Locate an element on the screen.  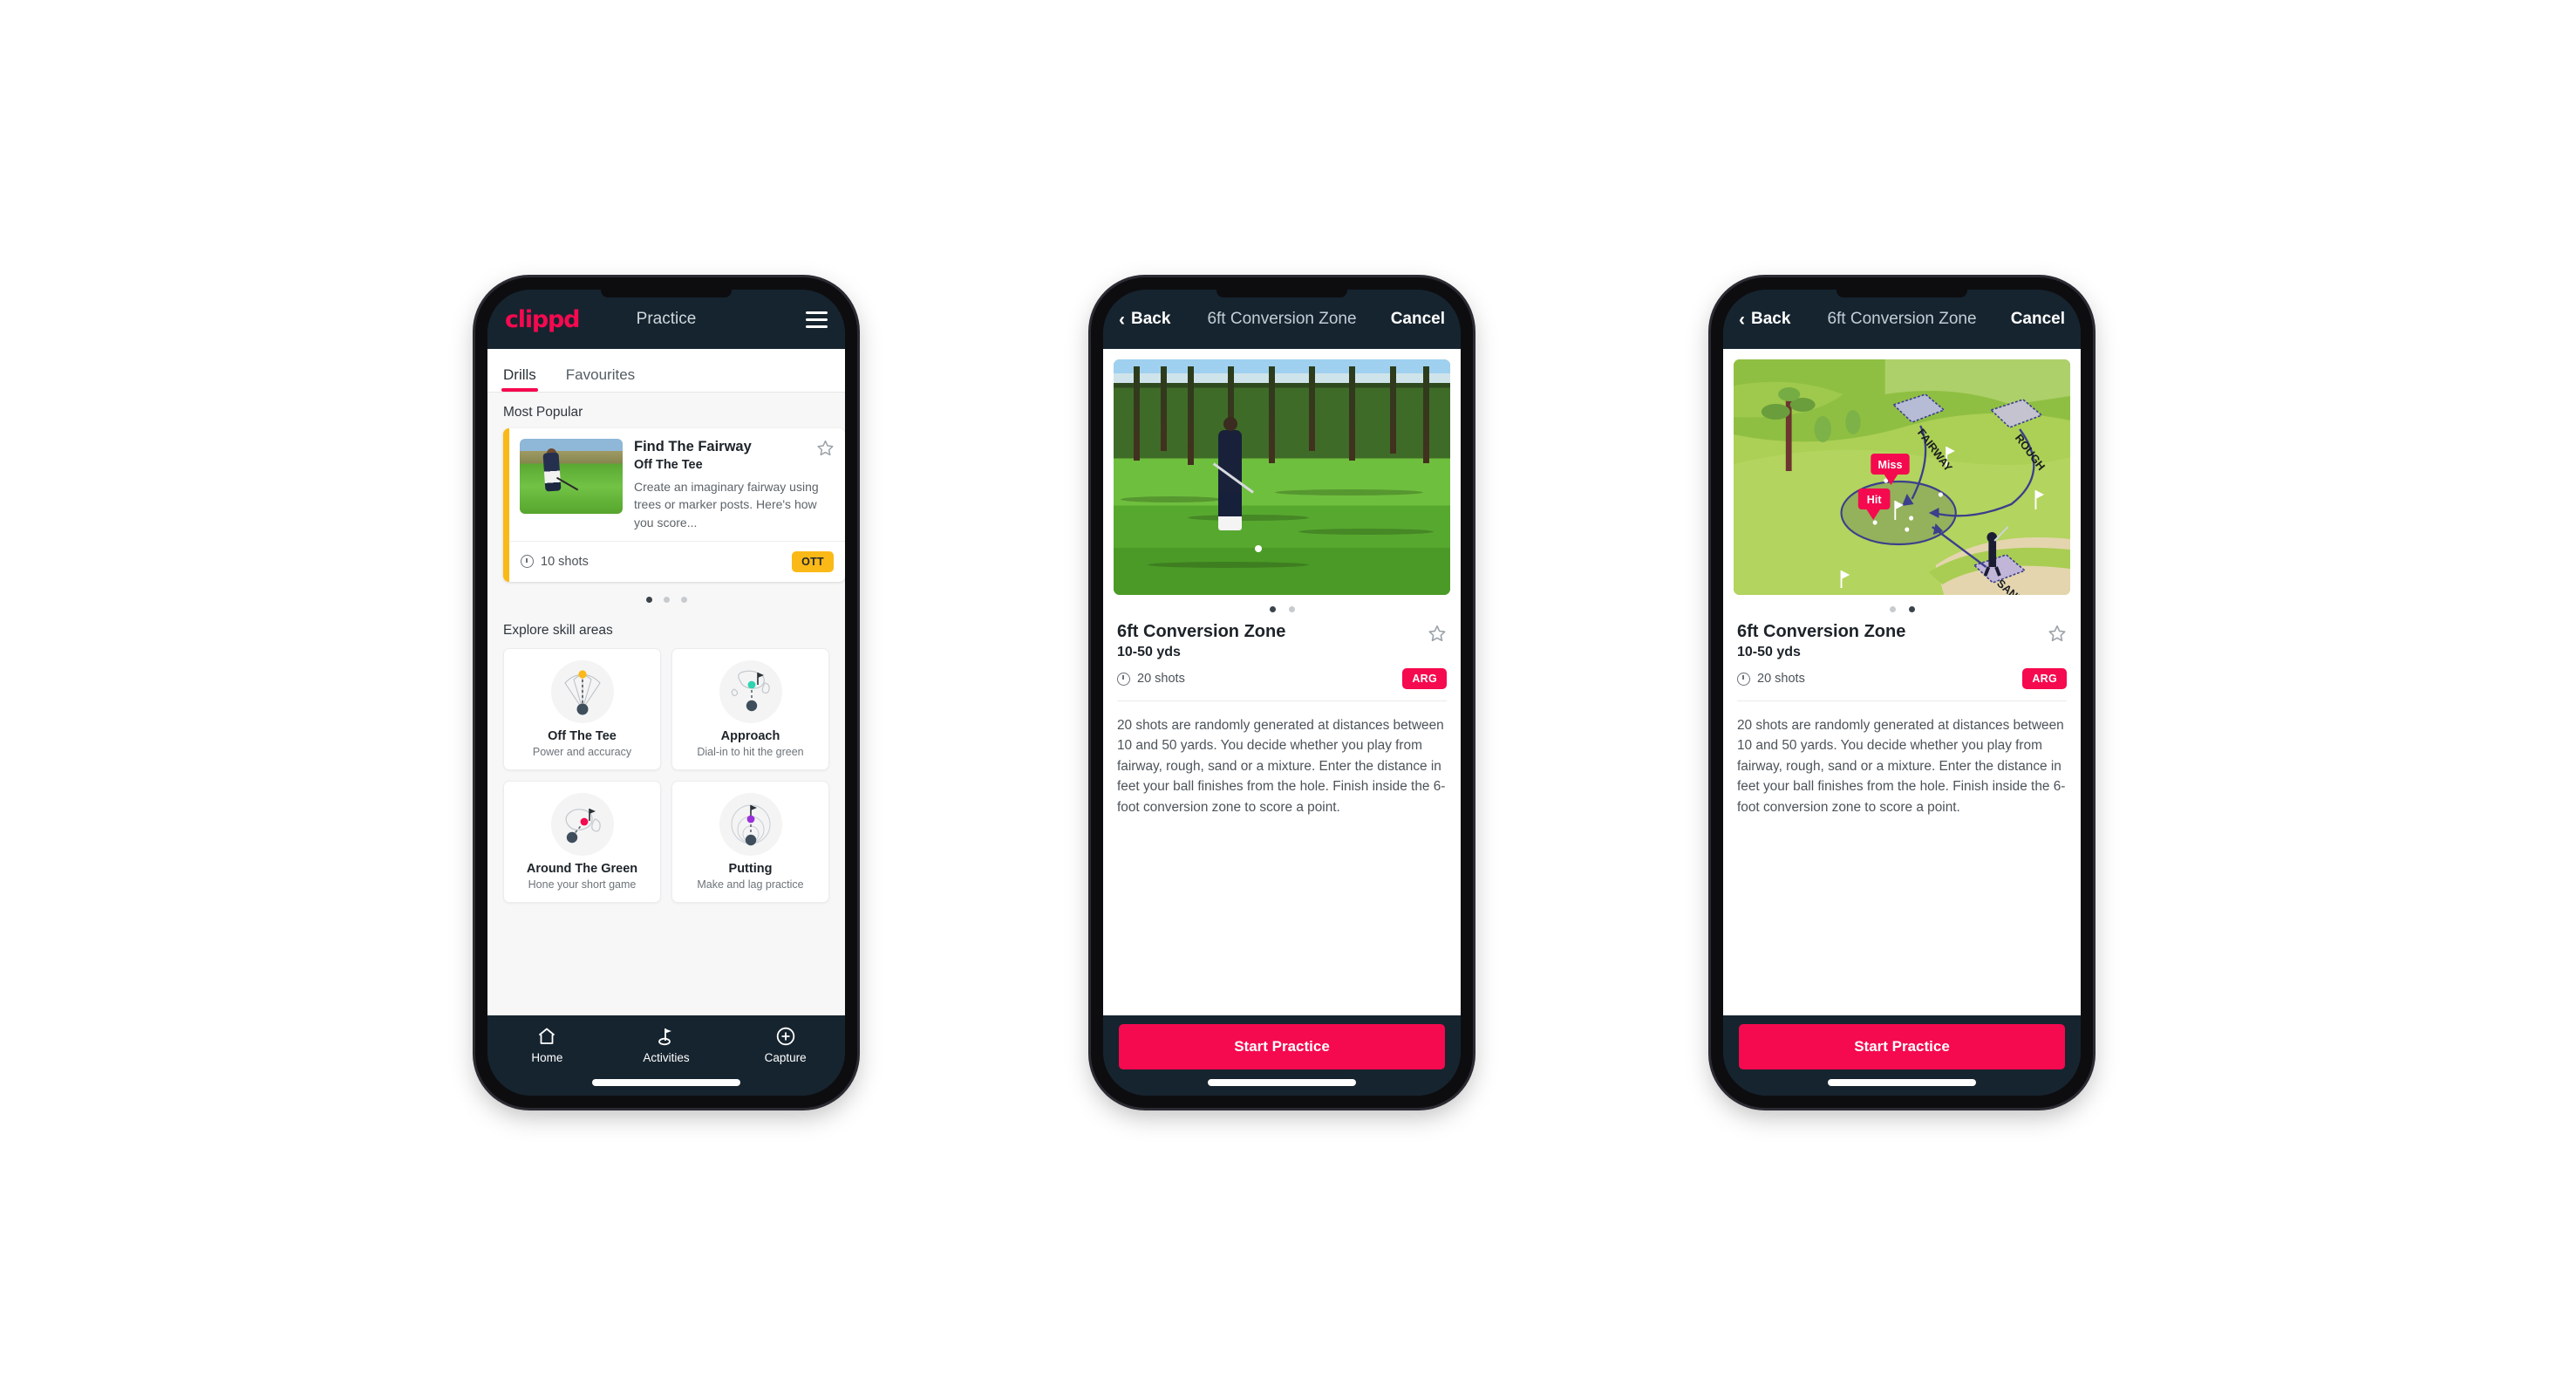
skill-desc: Power and accuracy is located at coordinates (582, 752).